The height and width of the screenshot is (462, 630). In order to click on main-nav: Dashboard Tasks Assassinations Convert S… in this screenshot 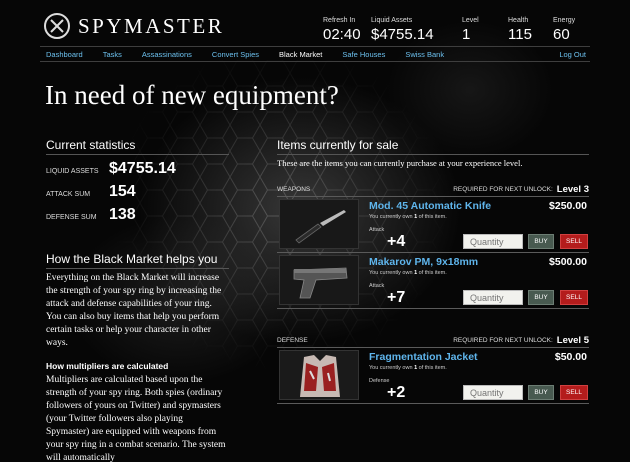, I will do `click(315, 54)`.